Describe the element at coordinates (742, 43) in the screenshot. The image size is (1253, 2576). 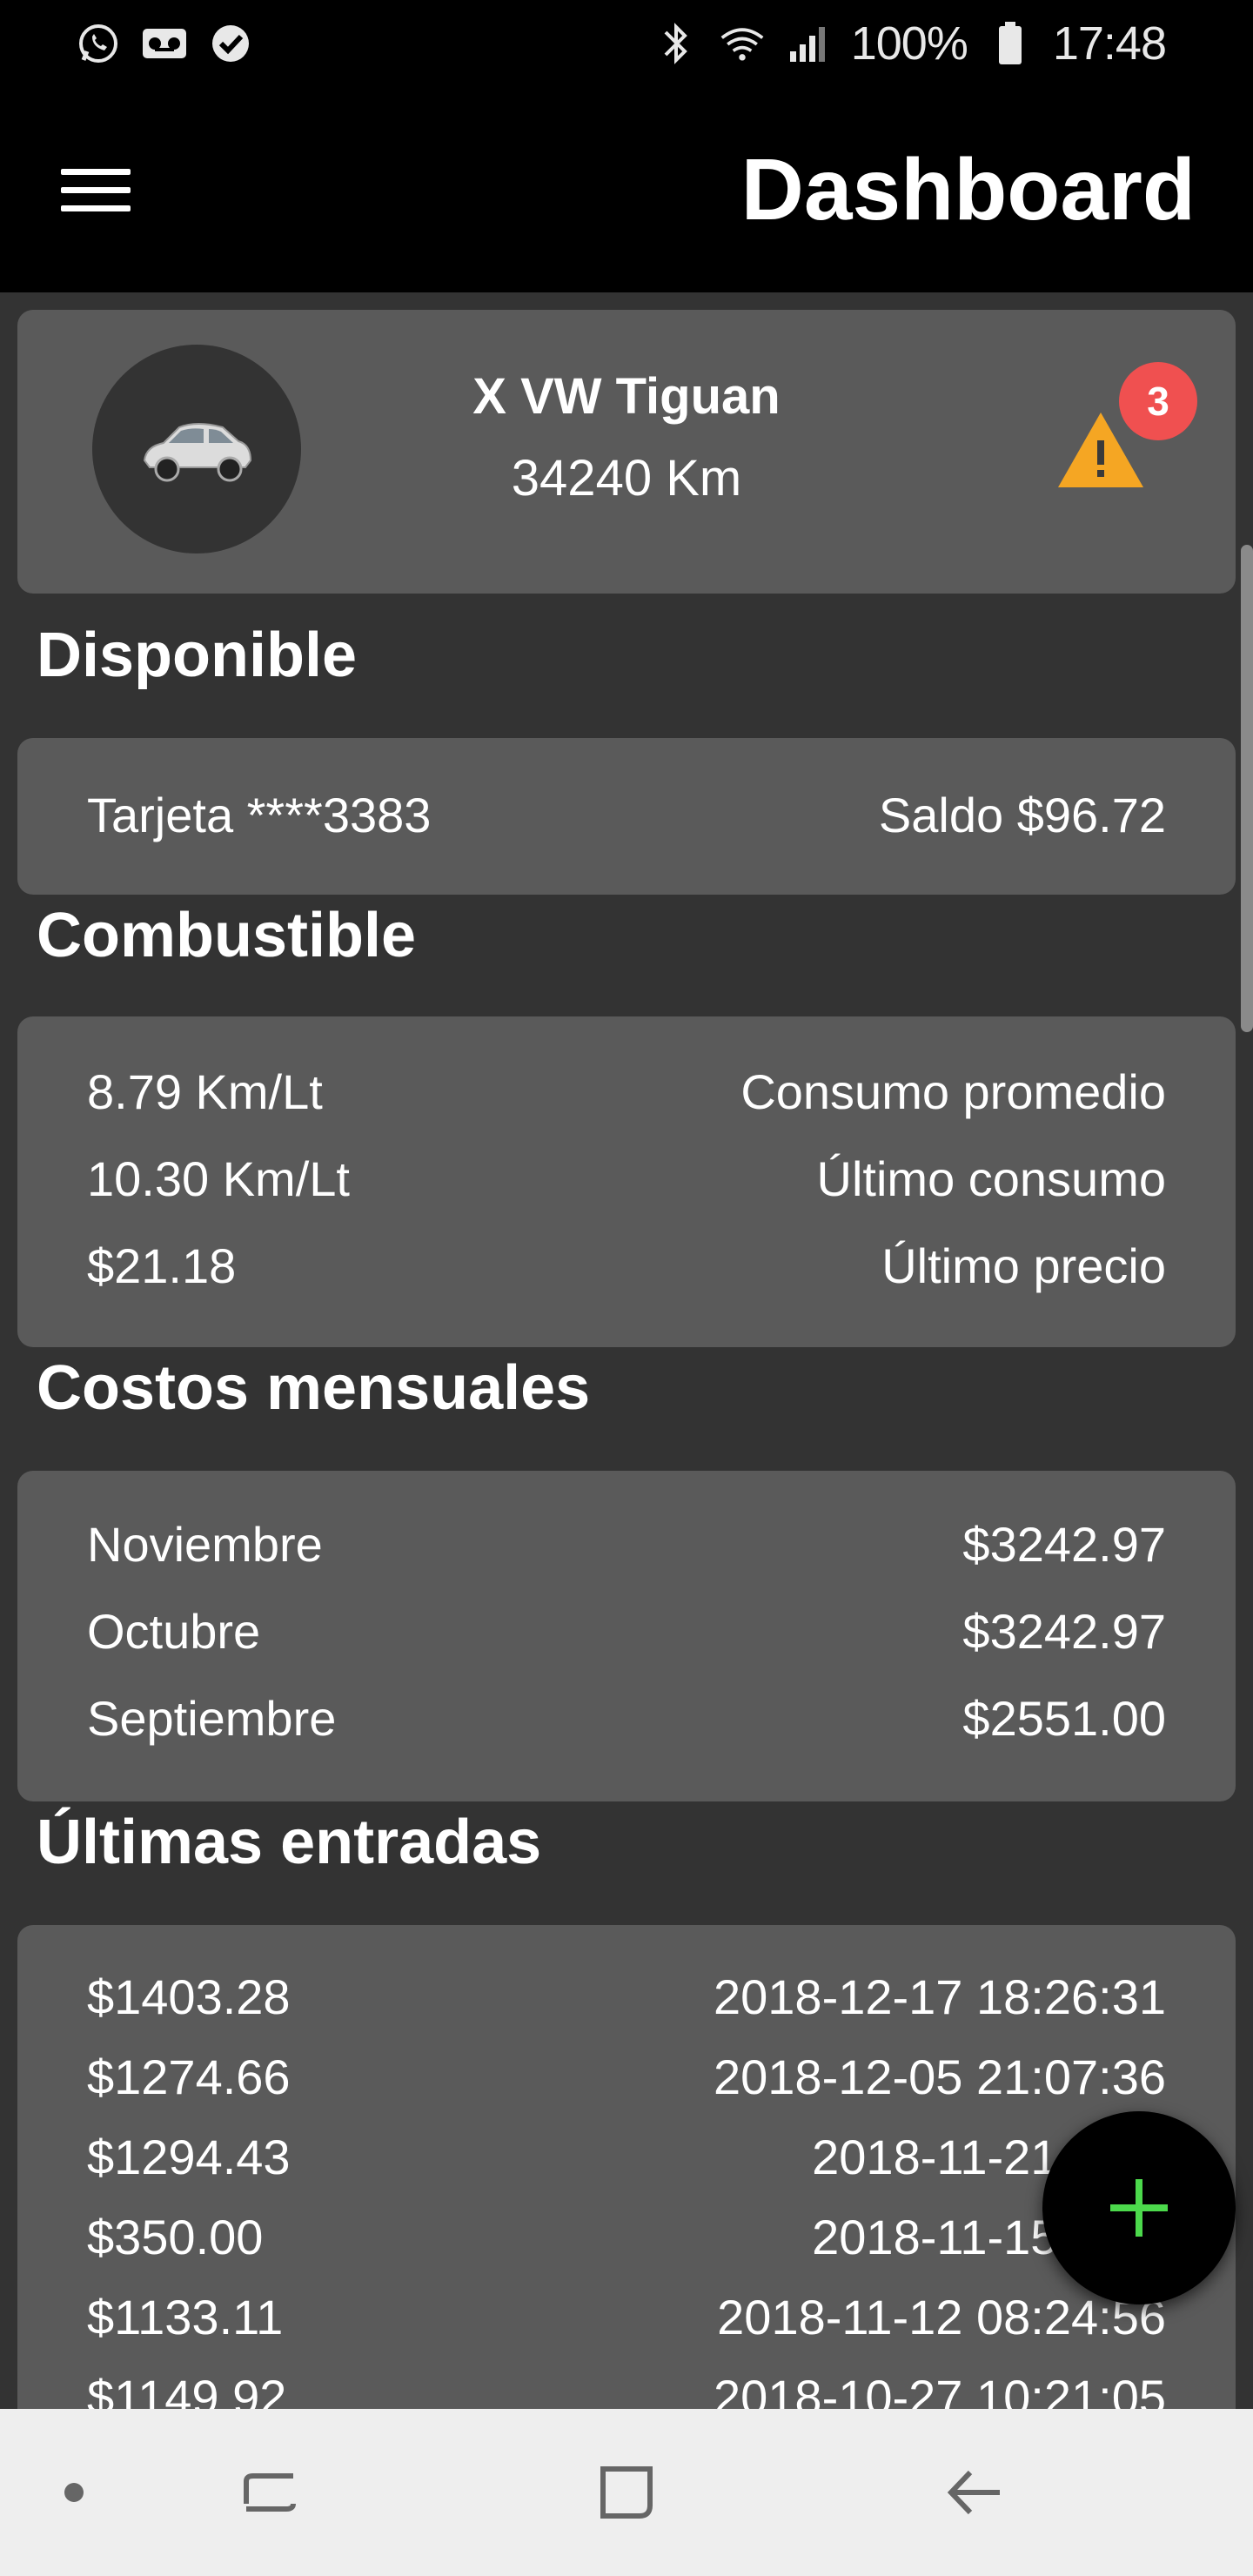
I see `wifi-icon` at that location.